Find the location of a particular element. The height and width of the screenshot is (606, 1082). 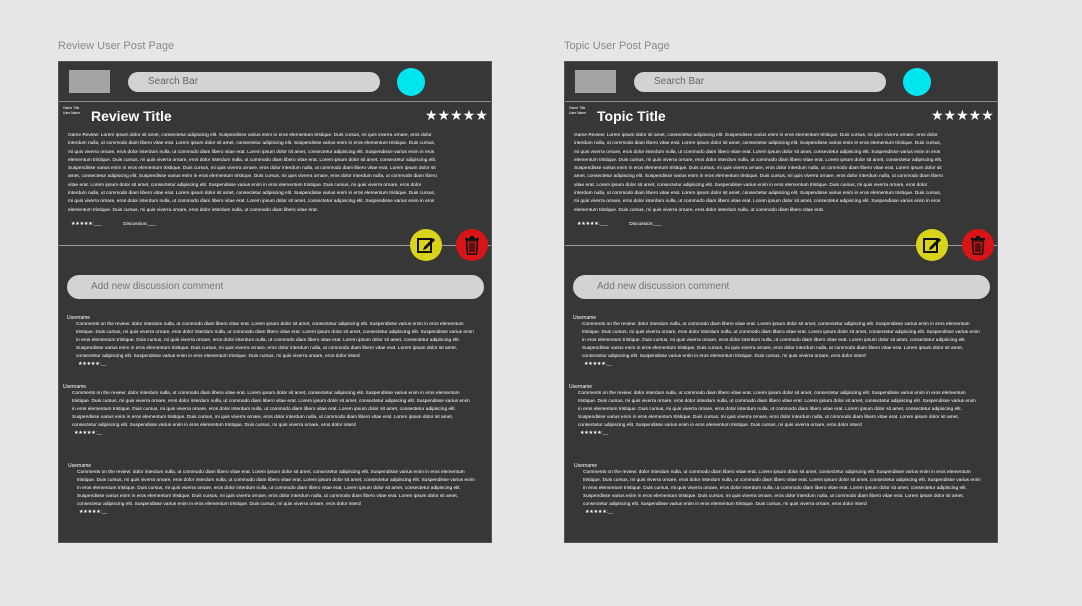

frame-label-topic: Topic User Post Page is located at coordinates (617, 46).